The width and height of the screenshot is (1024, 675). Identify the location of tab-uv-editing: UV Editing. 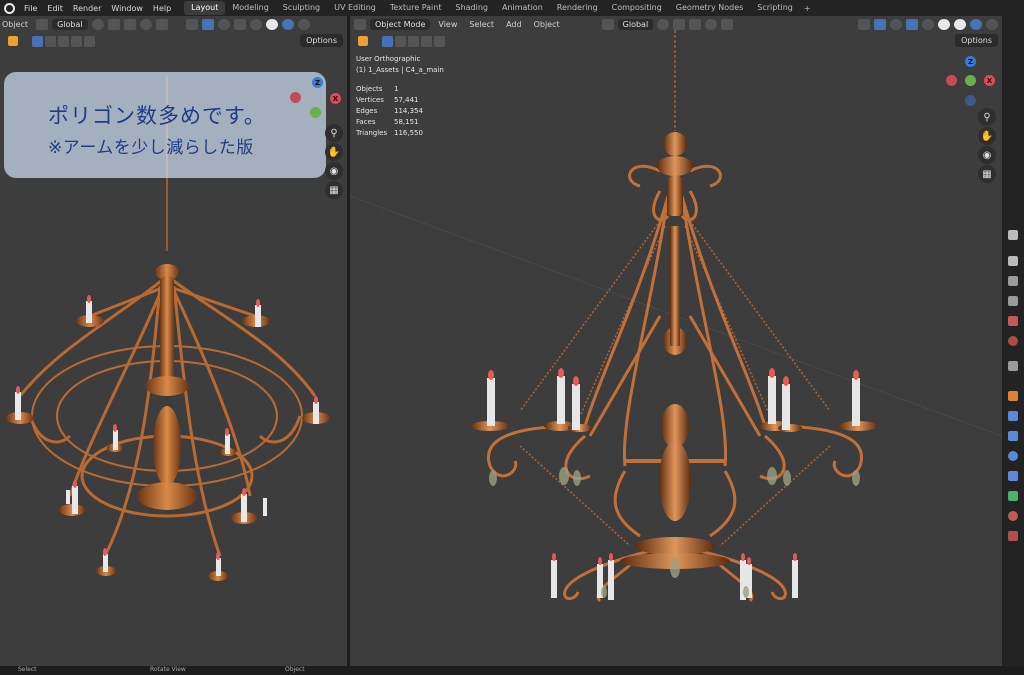
(355, 8).